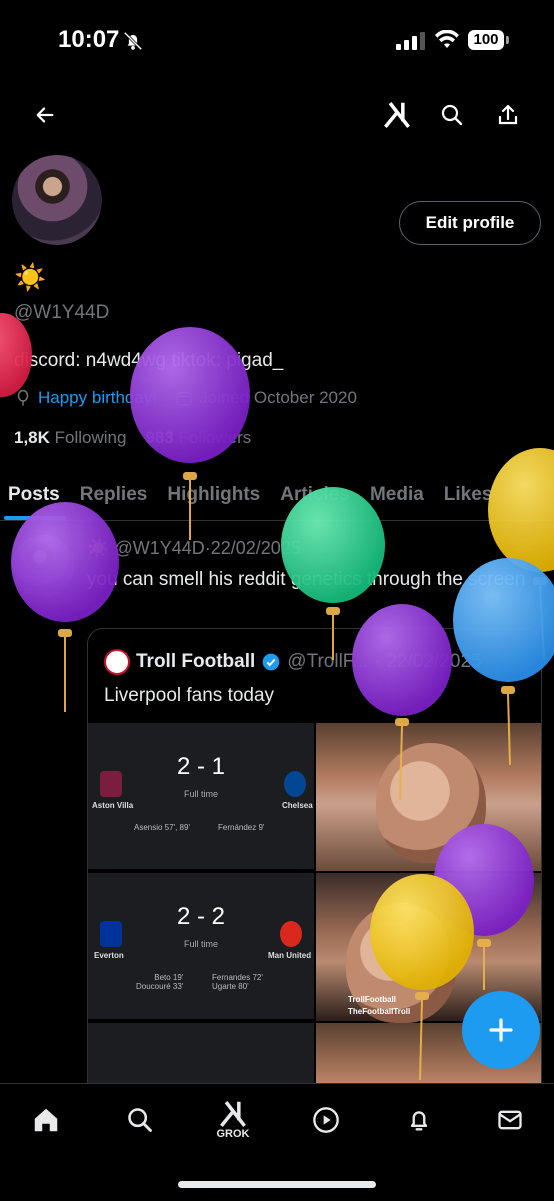 The height and width of the screenshot is (1201, 554). I want to click on birthday-link: Happy birthday!, so click(97, 398).